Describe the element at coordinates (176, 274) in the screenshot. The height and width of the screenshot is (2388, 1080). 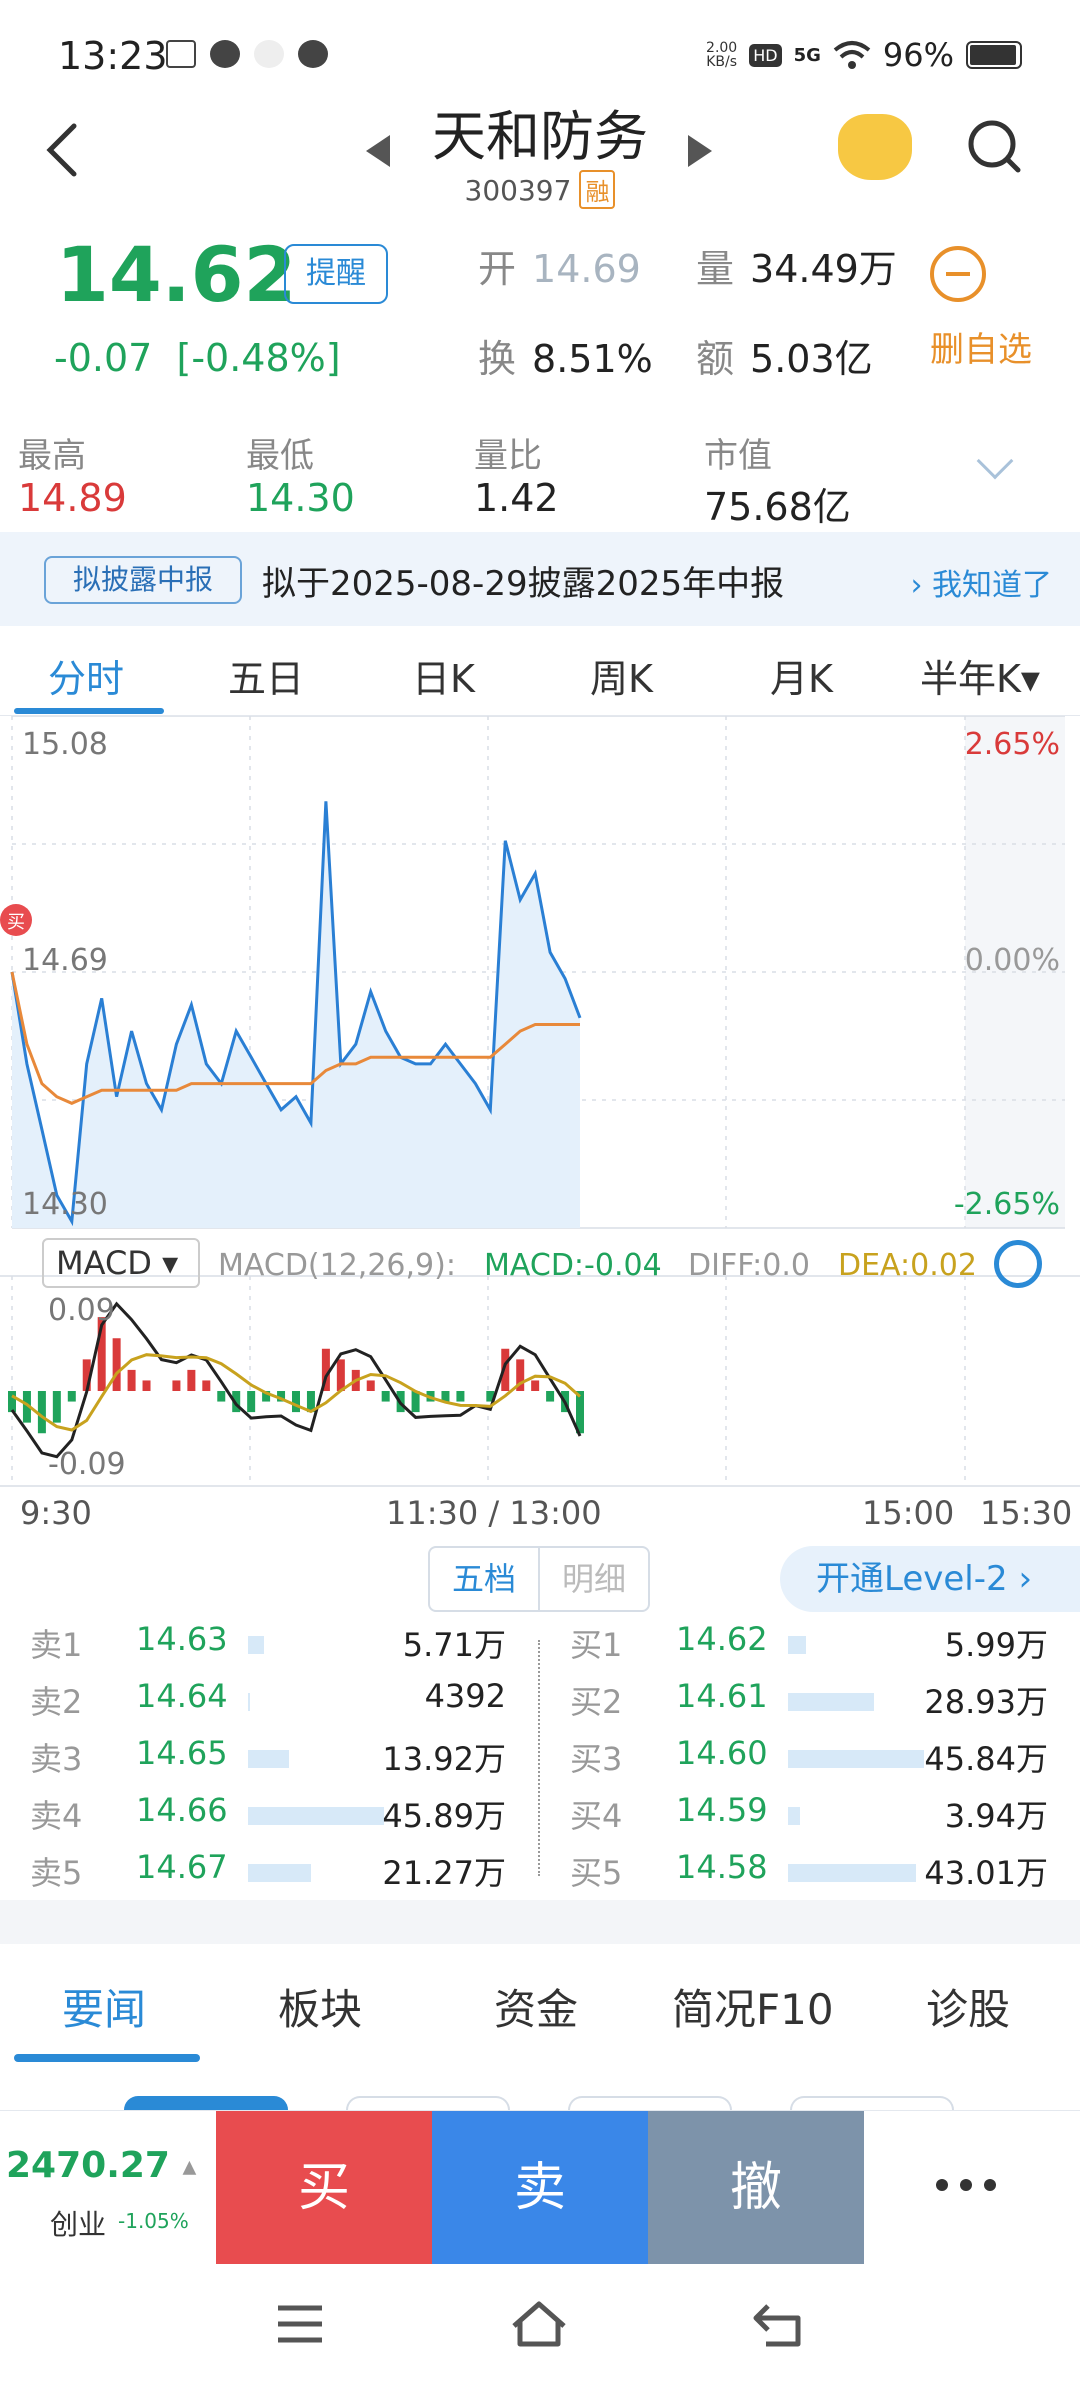
I see `current-price: 14.62` at that location.